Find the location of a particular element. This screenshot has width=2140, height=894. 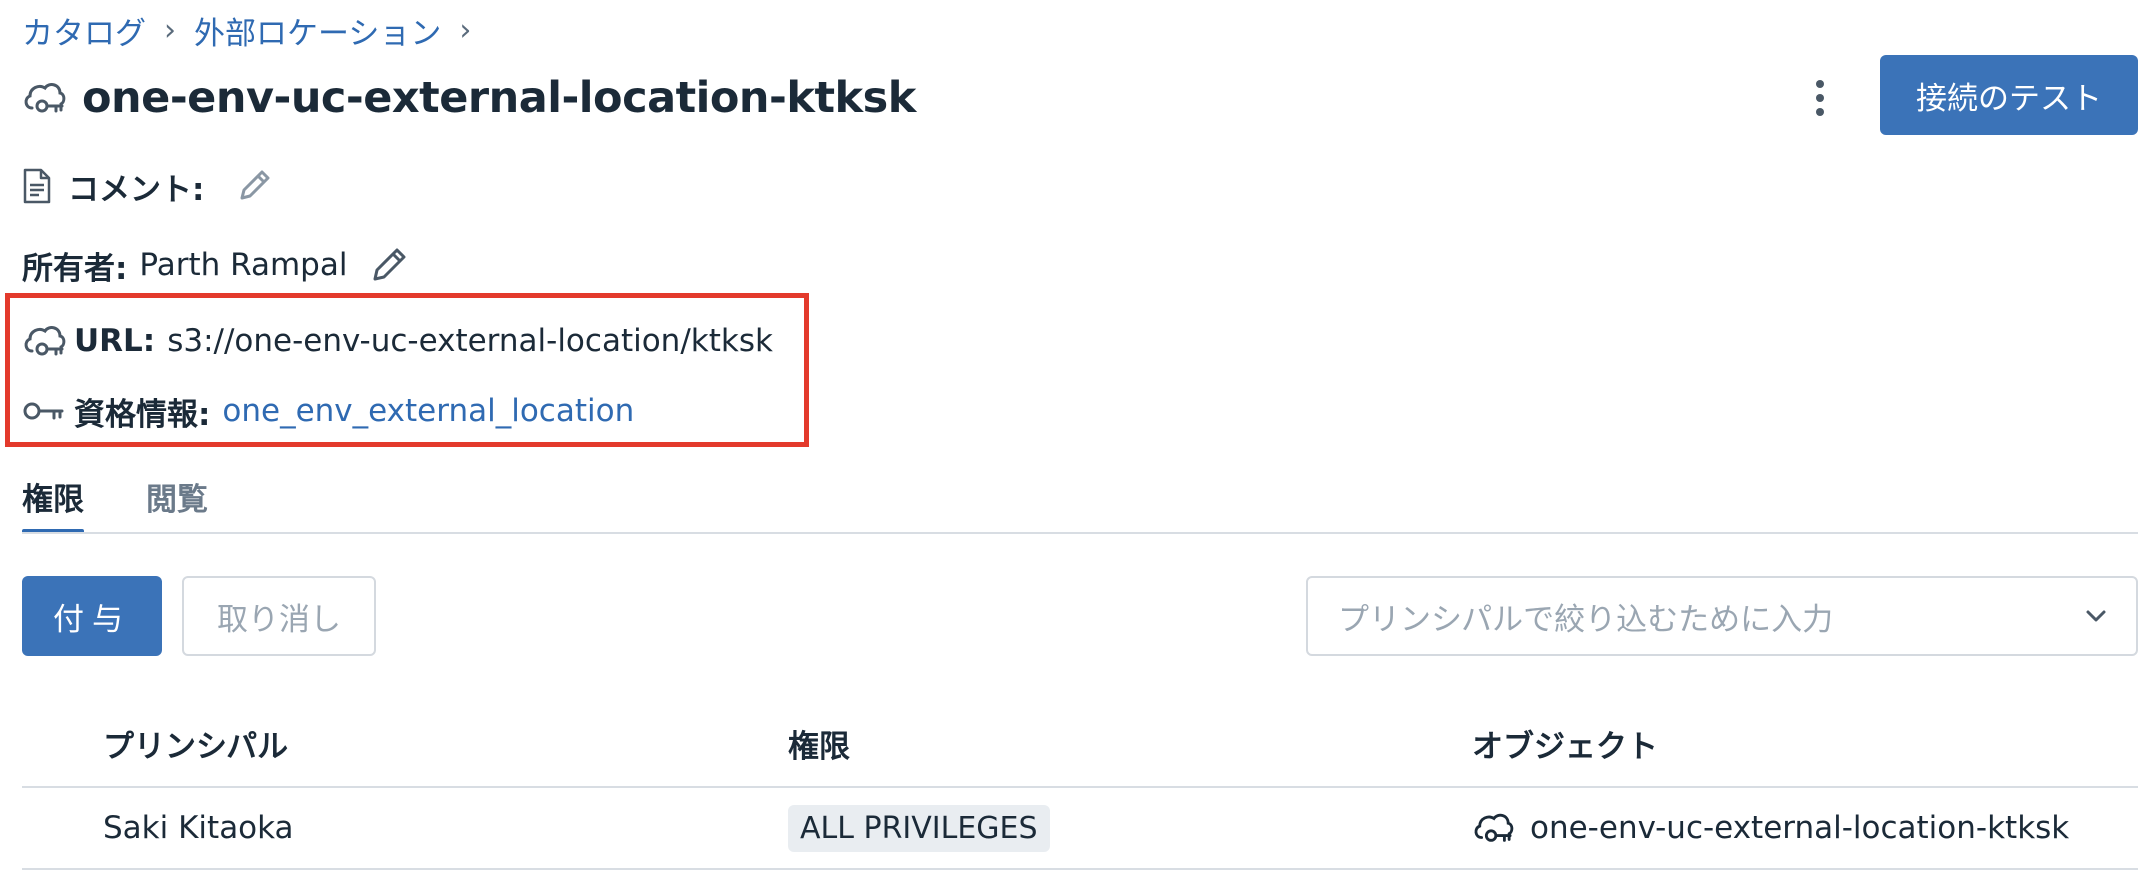

table-cell-object: one-env-uc-external-location-ktksk is located at coordinates (1770, 828).